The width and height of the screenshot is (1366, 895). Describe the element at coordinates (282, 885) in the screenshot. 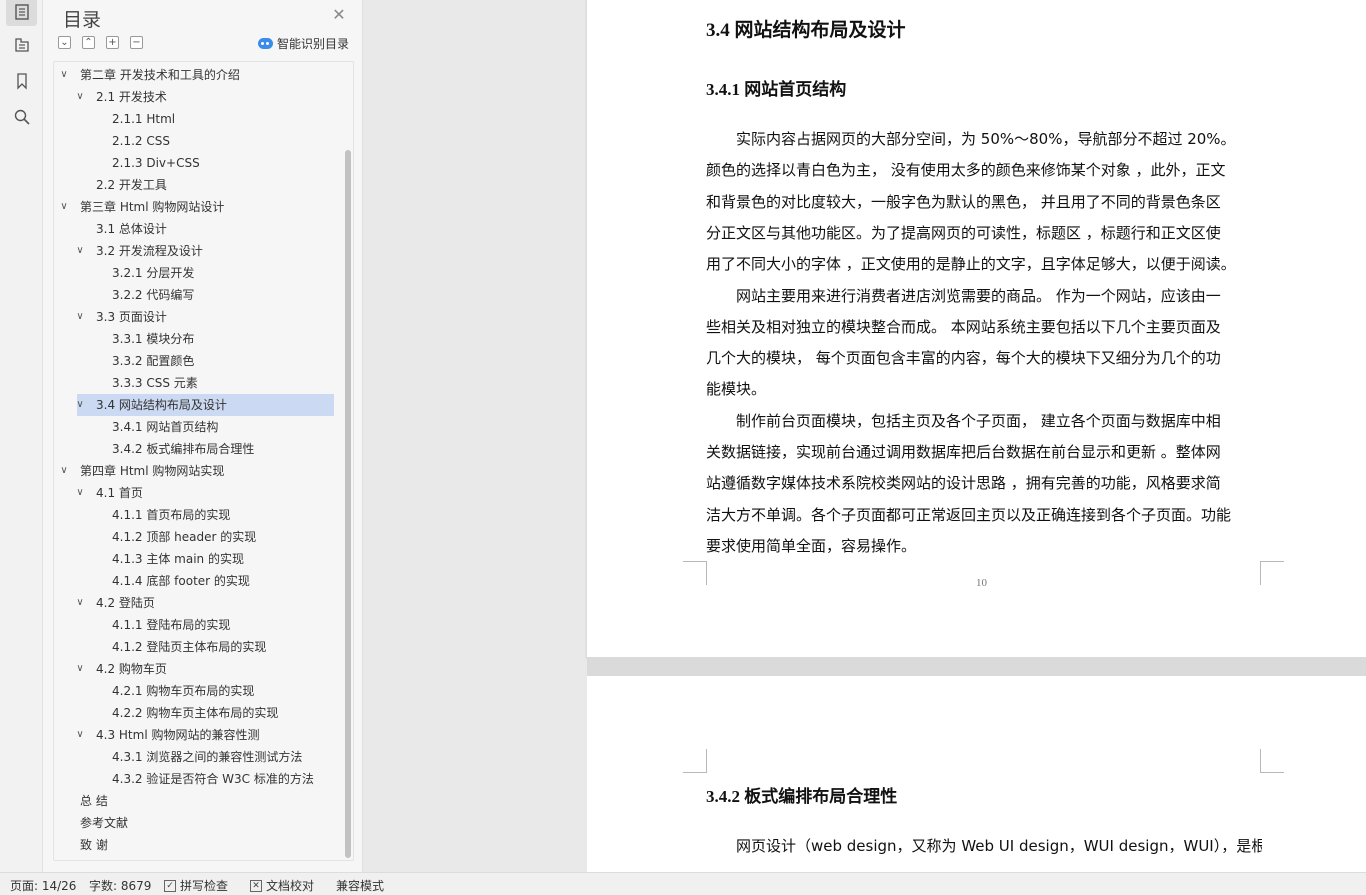

I see `document-proof-button: ✕ 文档校对` at that location.